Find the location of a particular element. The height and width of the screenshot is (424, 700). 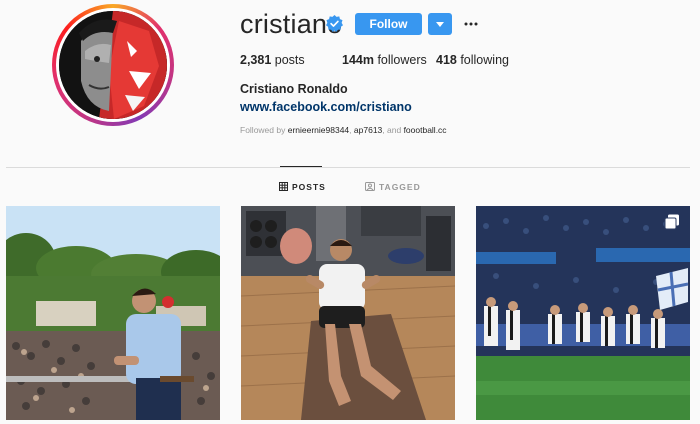

multiple-photos-icon is located at coordinates (672, 224).